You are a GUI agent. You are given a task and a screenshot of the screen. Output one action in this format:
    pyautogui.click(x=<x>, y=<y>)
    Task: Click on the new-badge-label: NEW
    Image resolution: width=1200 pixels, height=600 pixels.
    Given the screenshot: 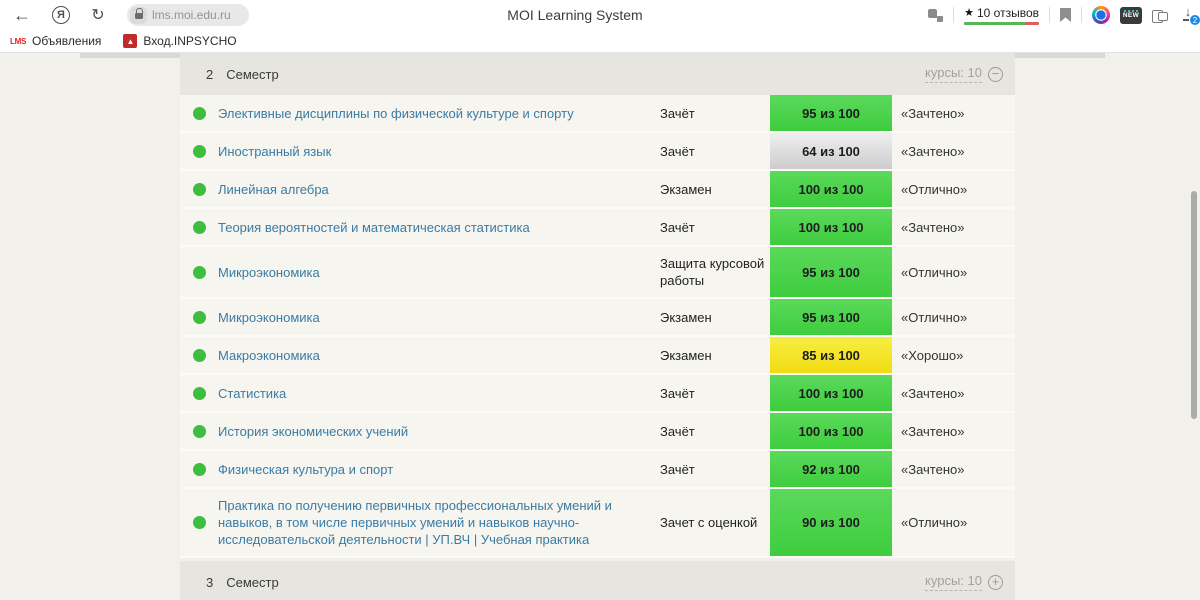 What is the action you would take?
    pyautogui.click(x=1131, y=16)
    